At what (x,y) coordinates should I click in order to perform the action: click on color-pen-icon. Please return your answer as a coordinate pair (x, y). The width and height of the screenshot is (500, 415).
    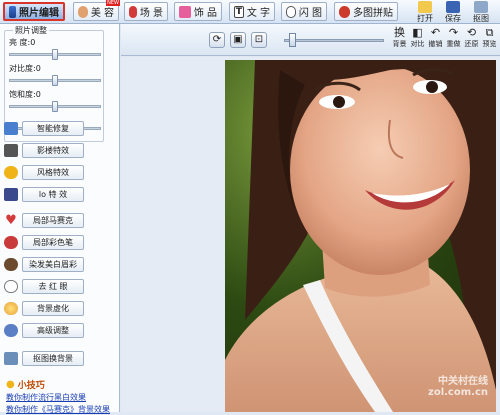
    Looking at the image, I should click on (11, 242).